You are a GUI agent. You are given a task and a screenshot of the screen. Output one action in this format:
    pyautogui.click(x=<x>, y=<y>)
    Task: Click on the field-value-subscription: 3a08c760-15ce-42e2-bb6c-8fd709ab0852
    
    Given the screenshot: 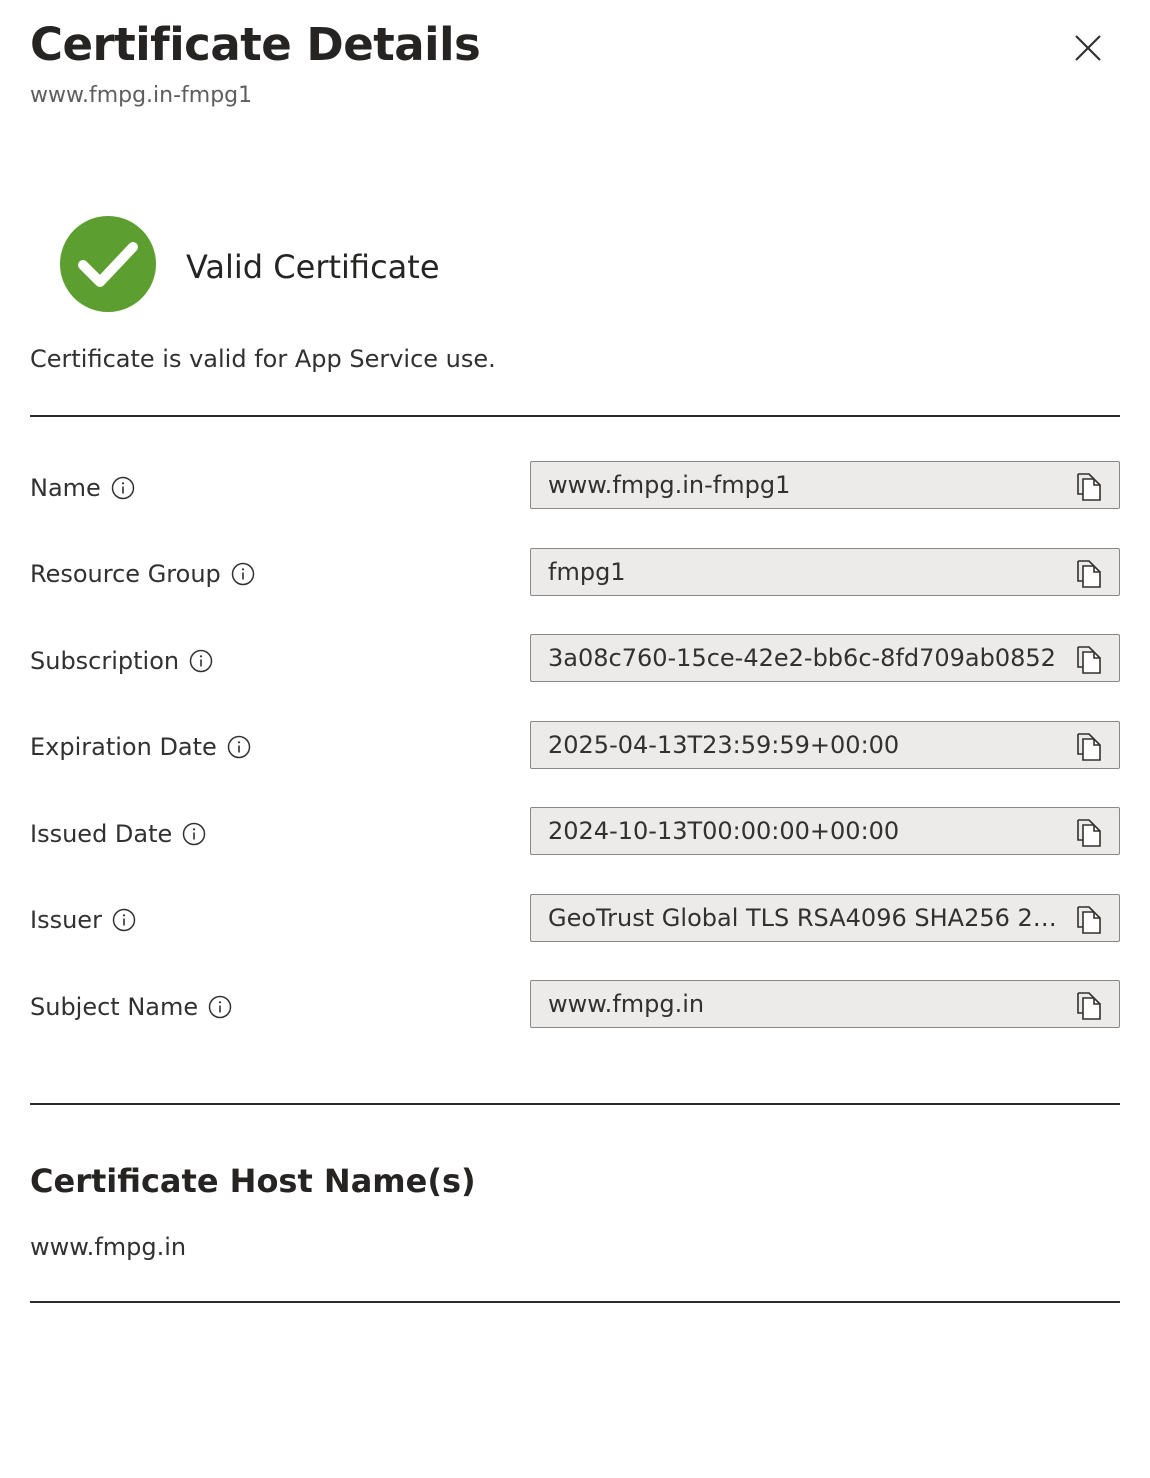 What is the action you would take?
    pyautogui.click(x=808, y=658)
    